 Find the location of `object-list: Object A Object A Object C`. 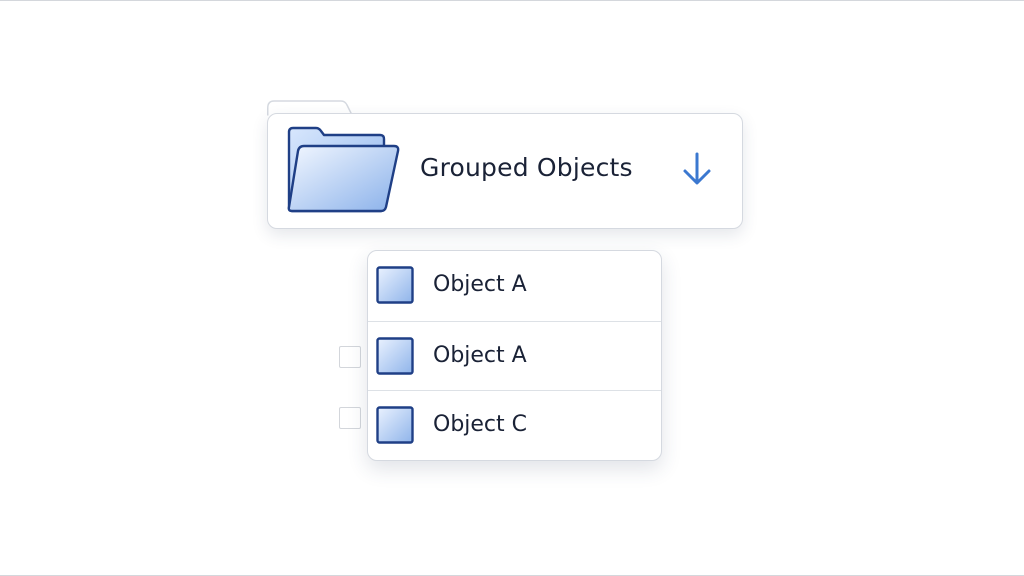

object-list: Object A Object A Object C is located at coordinates (514, 355).